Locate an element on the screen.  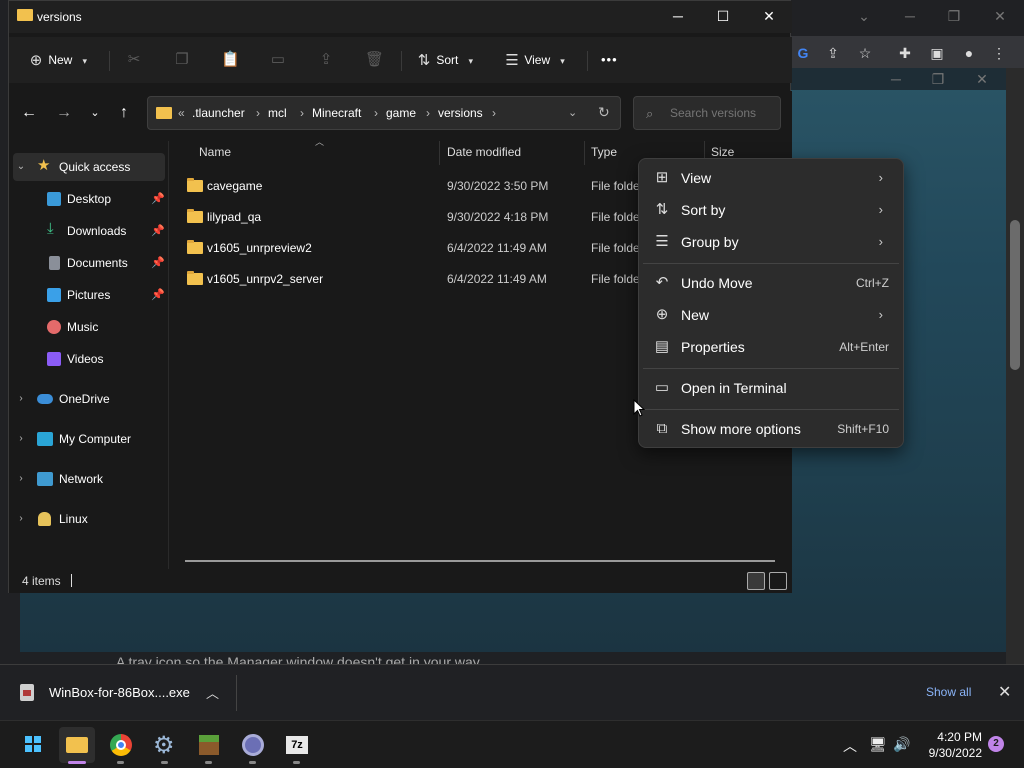
sidebar-item-linux: › Linux is located at coordinates (89, 519).